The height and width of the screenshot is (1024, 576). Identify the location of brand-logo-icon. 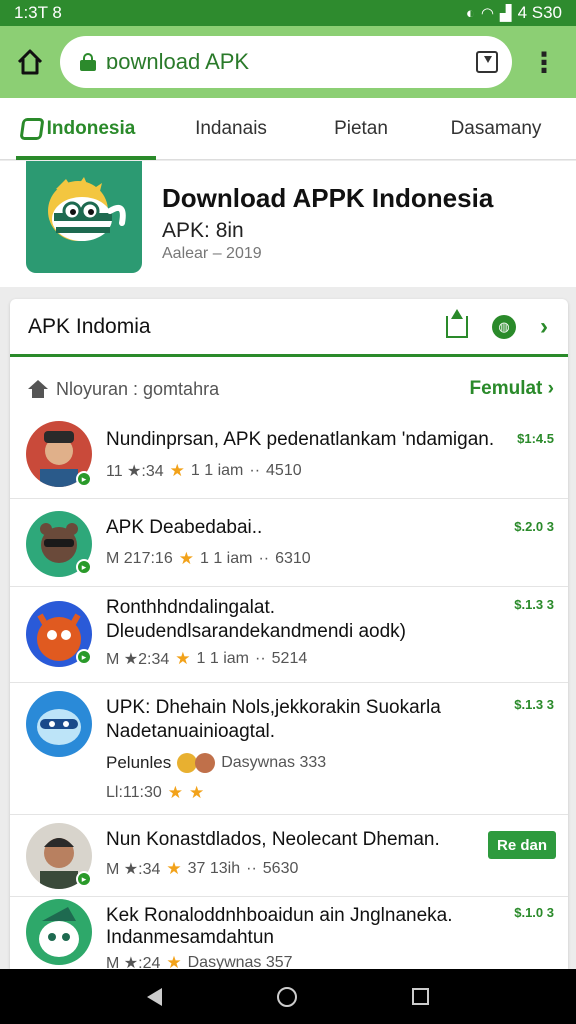
(32, 128).